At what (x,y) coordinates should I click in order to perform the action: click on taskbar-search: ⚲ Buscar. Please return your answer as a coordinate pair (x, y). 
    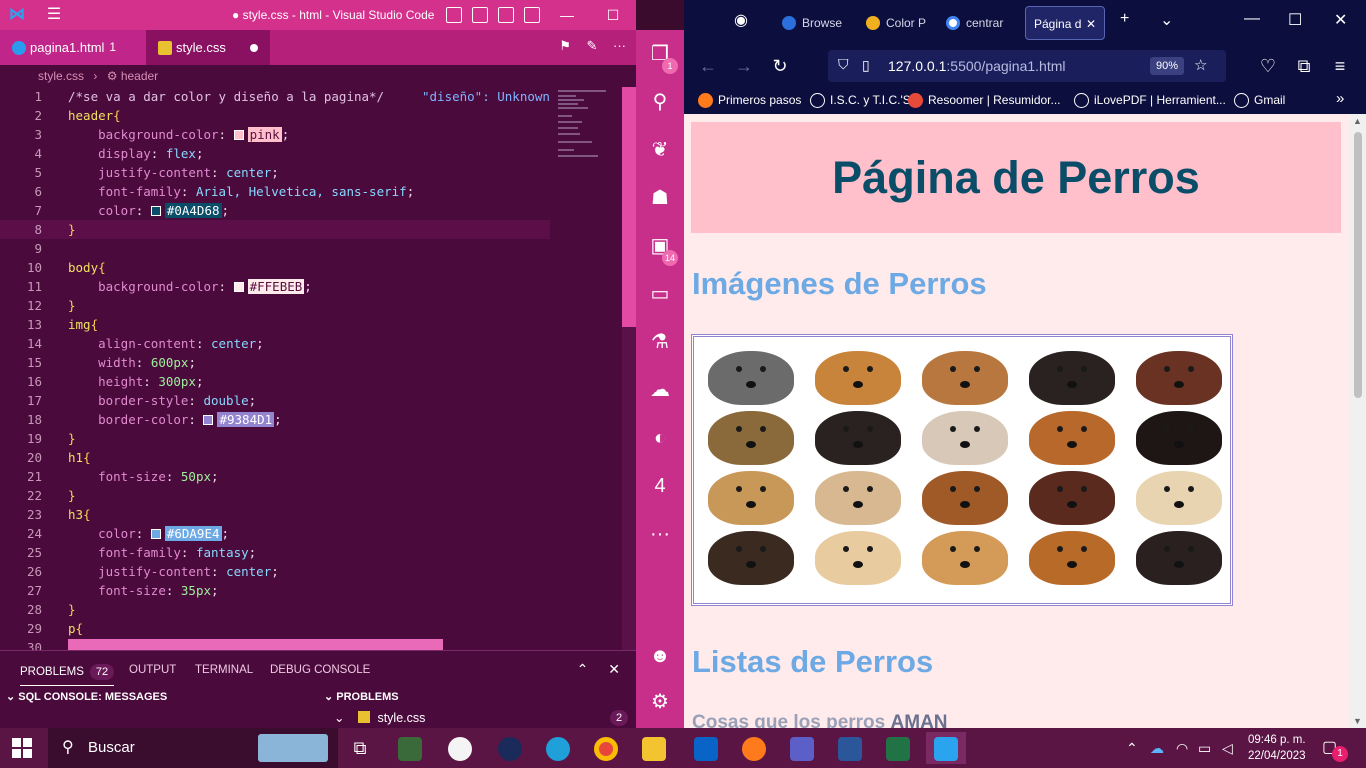
    Looking at the image, I should click on (193, 748).